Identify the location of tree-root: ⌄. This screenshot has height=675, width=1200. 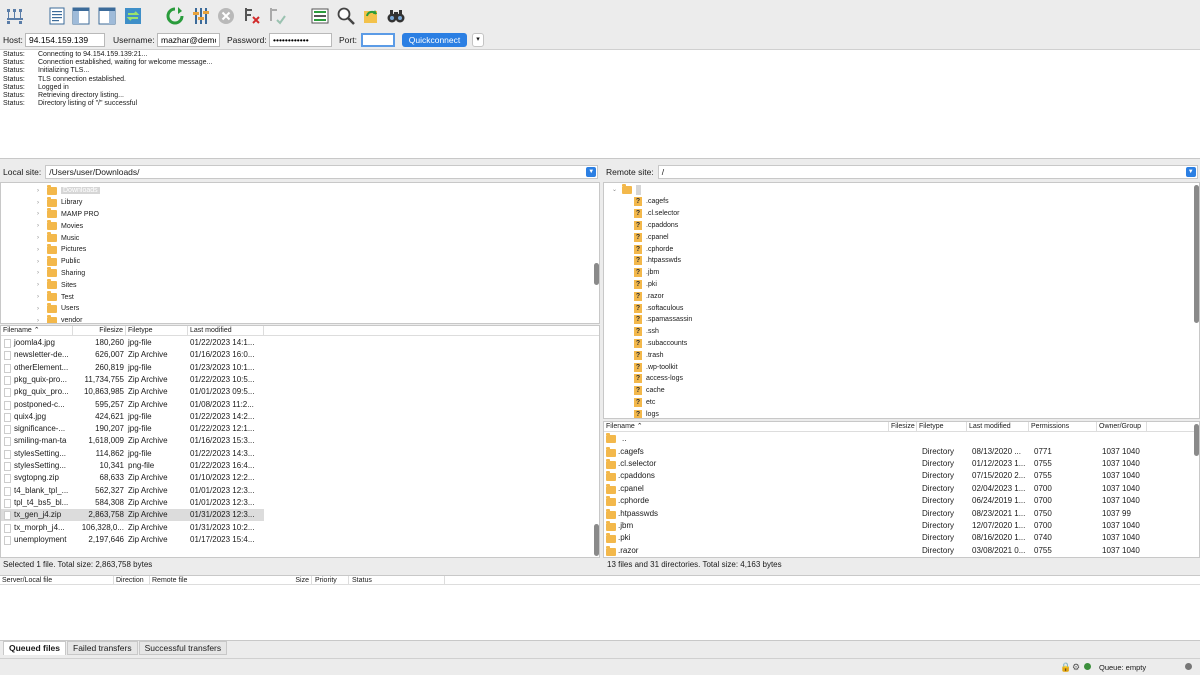
(626, 189).